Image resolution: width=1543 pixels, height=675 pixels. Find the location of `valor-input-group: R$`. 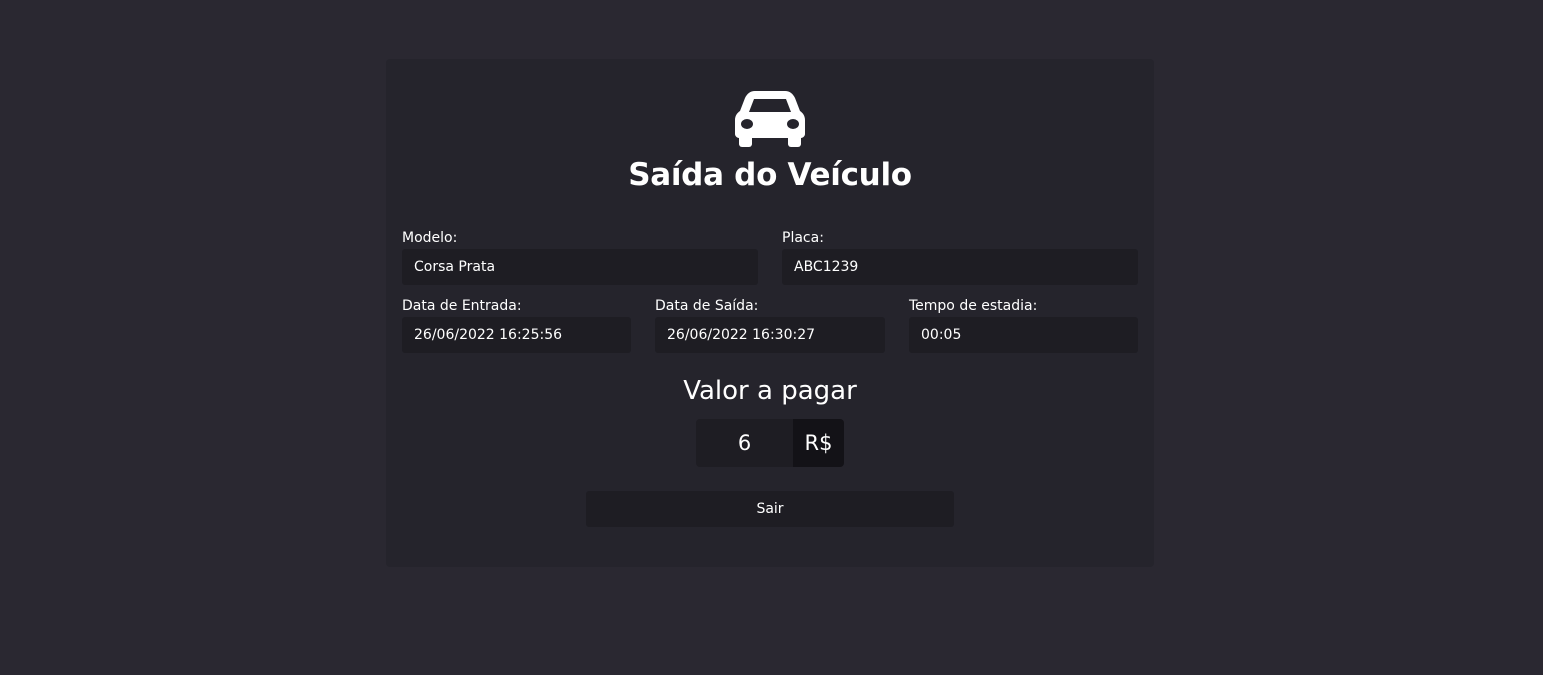

valor-input-group: R$ is located at coordinates (770, 443).